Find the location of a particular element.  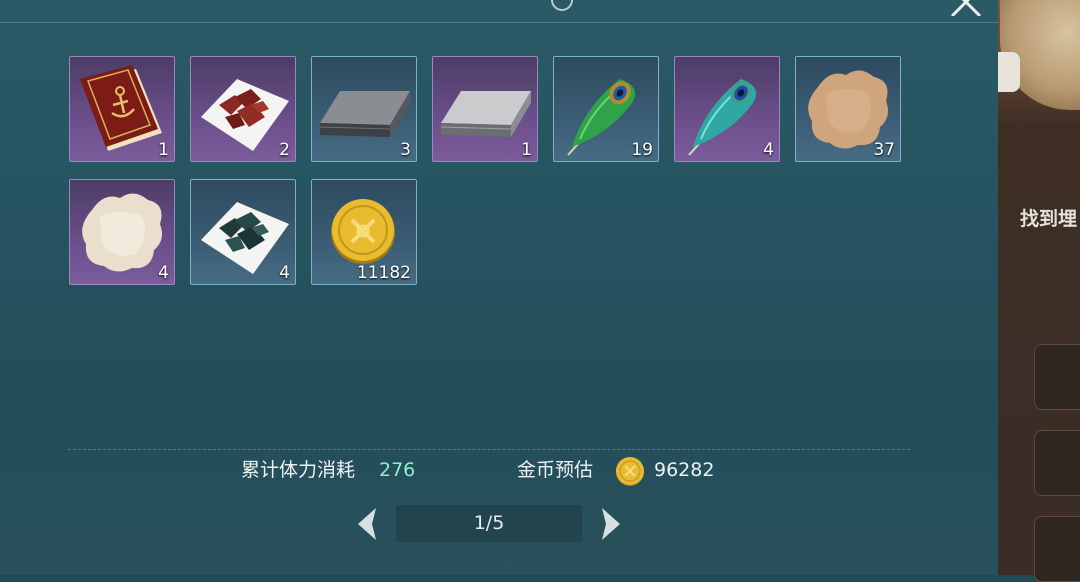

item-quantity: 3 is located at coordinates (405, 150).